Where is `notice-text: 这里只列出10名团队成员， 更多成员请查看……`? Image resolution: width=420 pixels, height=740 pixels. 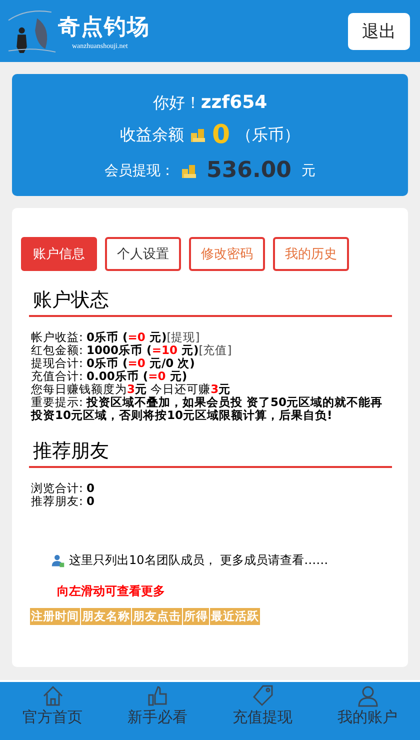 notice-text: 这里只列出10名团队成员， 更多成员请查看…… is located at coordinates (198, 560).